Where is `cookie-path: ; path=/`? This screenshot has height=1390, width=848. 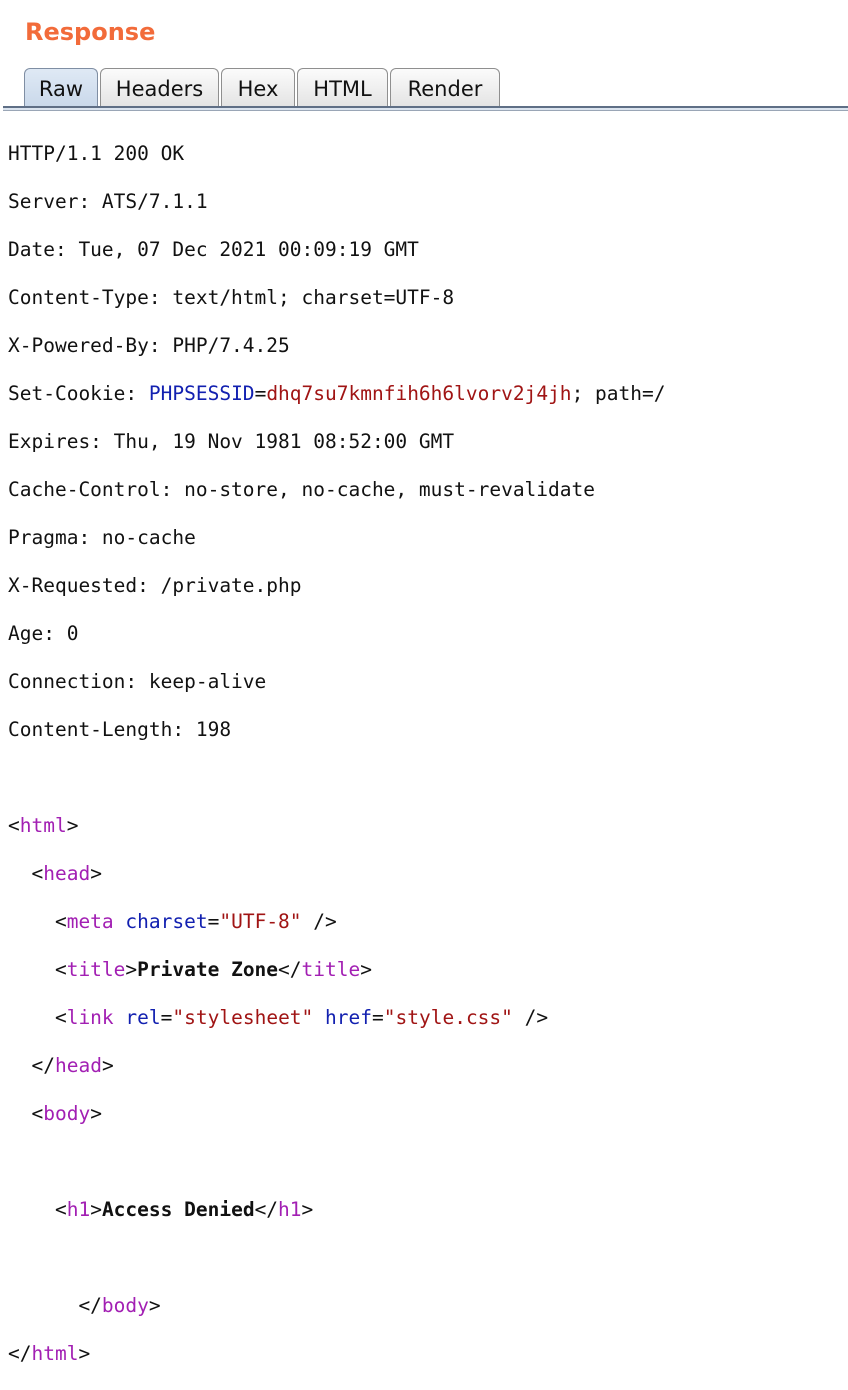
cookie-path: ; path=/ is located at coordinates (618, 393).